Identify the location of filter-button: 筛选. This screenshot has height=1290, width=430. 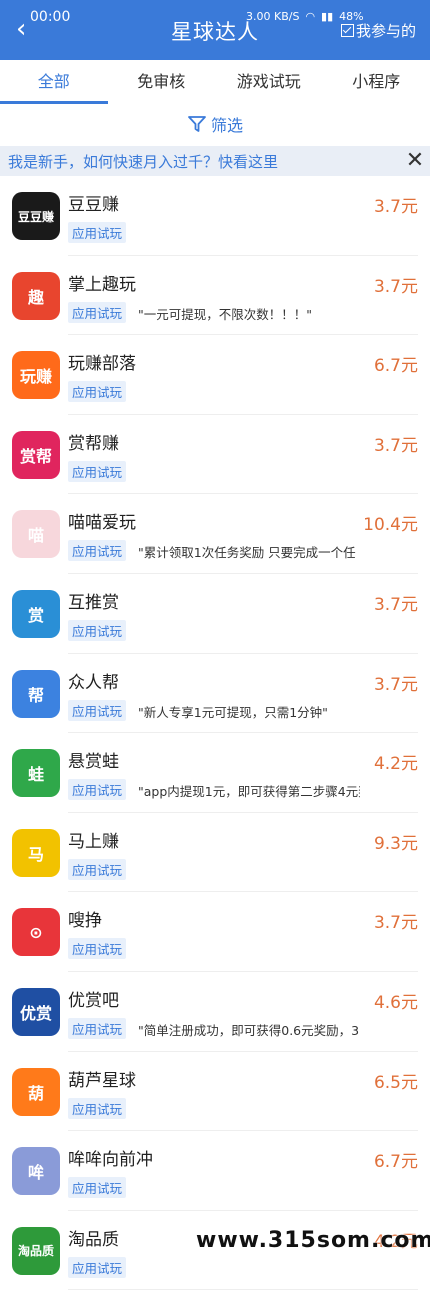
(215, 124).